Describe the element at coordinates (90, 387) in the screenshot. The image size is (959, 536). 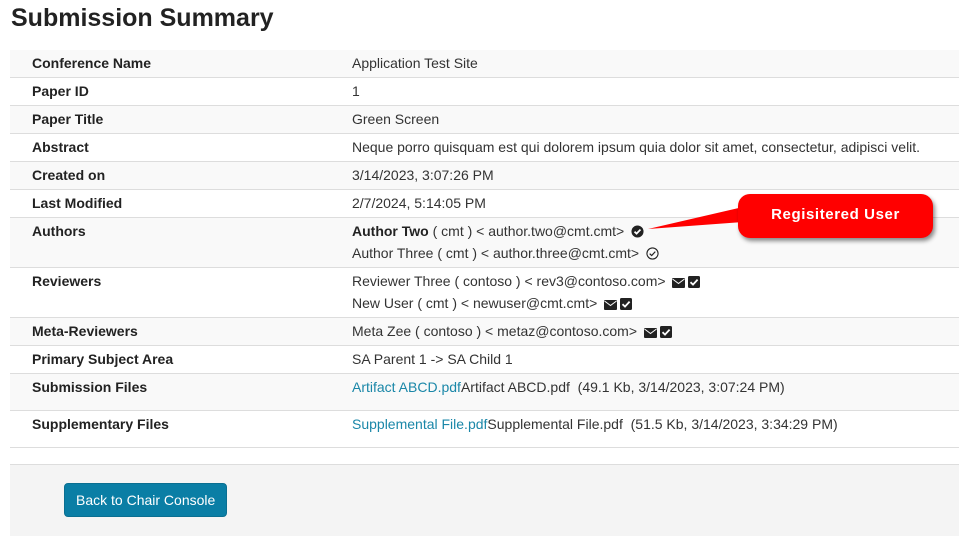
I see `row-label: Submission Files` at that location.